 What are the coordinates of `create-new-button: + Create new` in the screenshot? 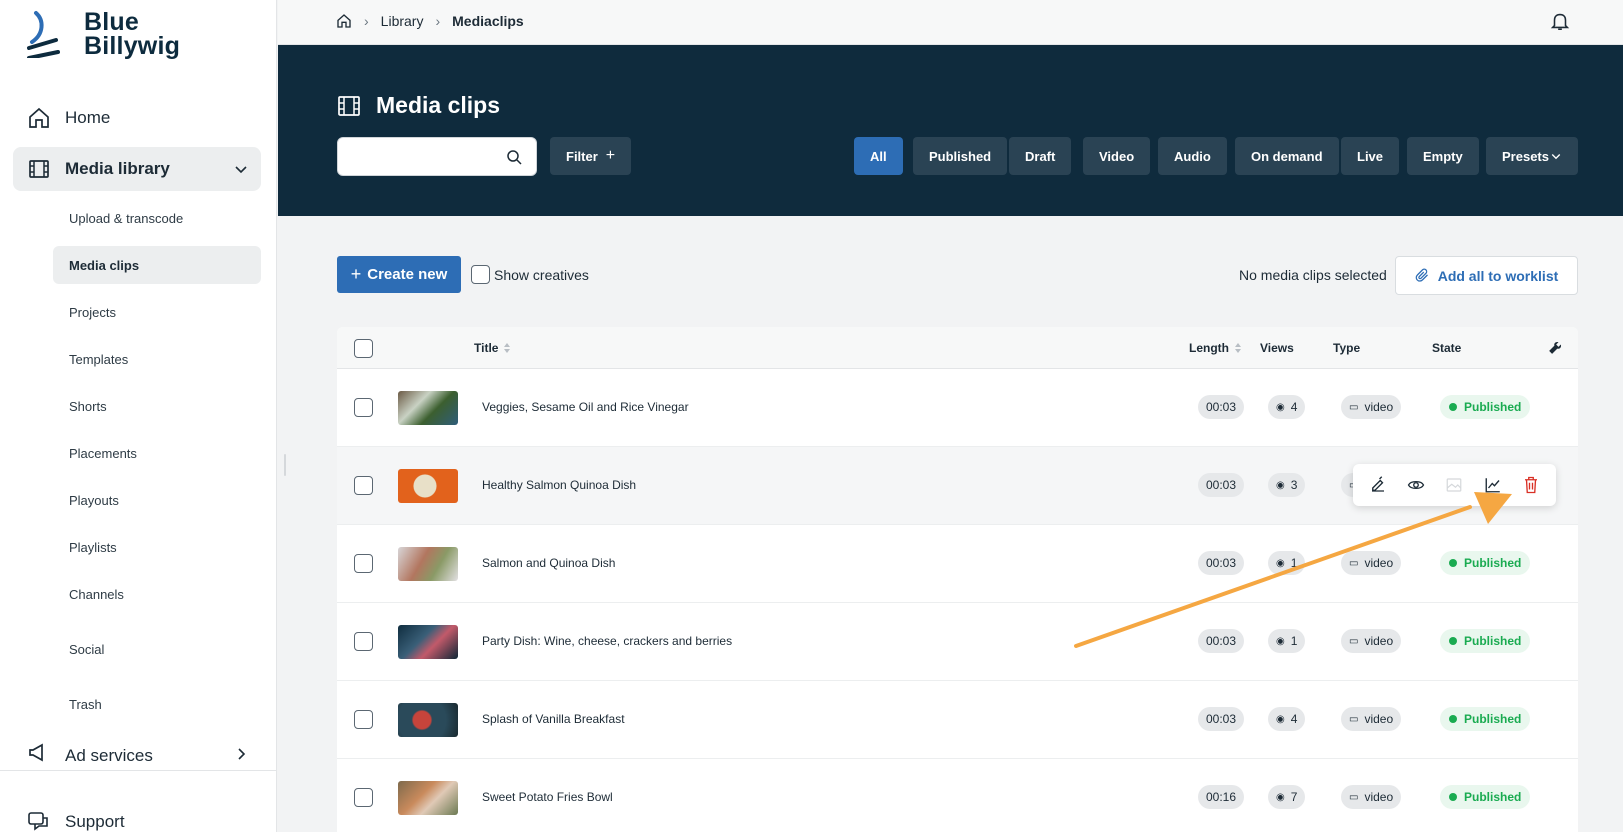 It's located at (399, 274).